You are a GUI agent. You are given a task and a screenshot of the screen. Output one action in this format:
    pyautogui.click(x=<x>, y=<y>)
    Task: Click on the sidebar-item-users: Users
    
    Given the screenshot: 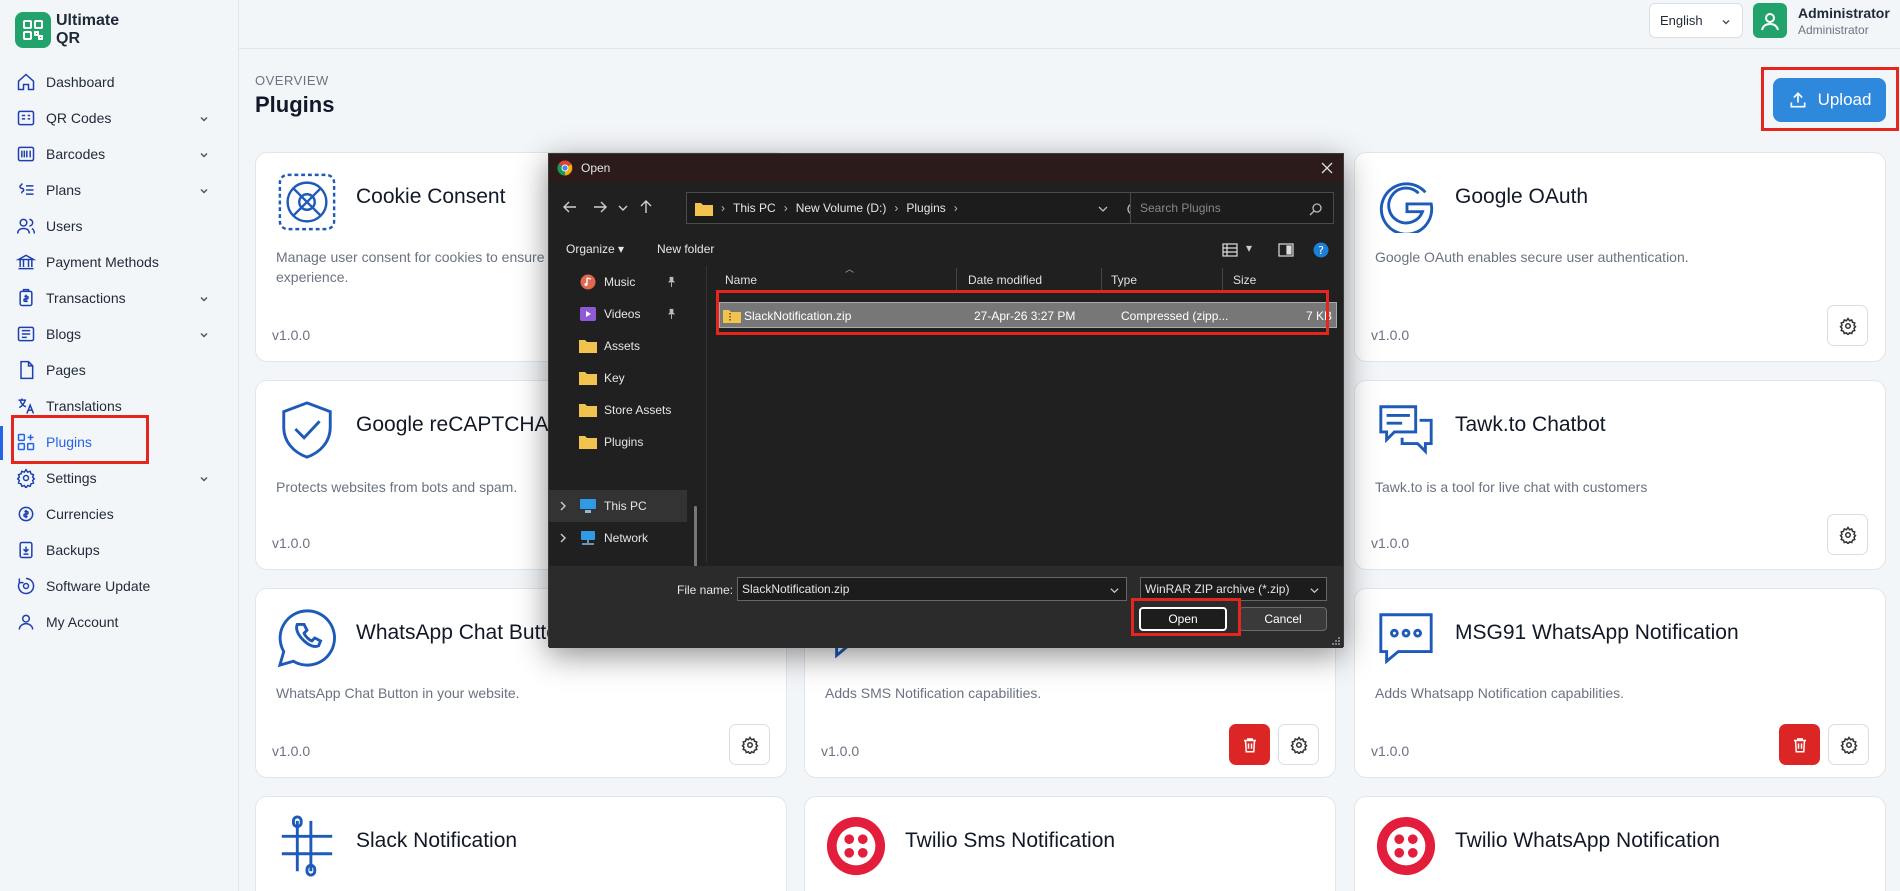 What is the action you would take?
    pyautogui.click(x=114, y=226)
    